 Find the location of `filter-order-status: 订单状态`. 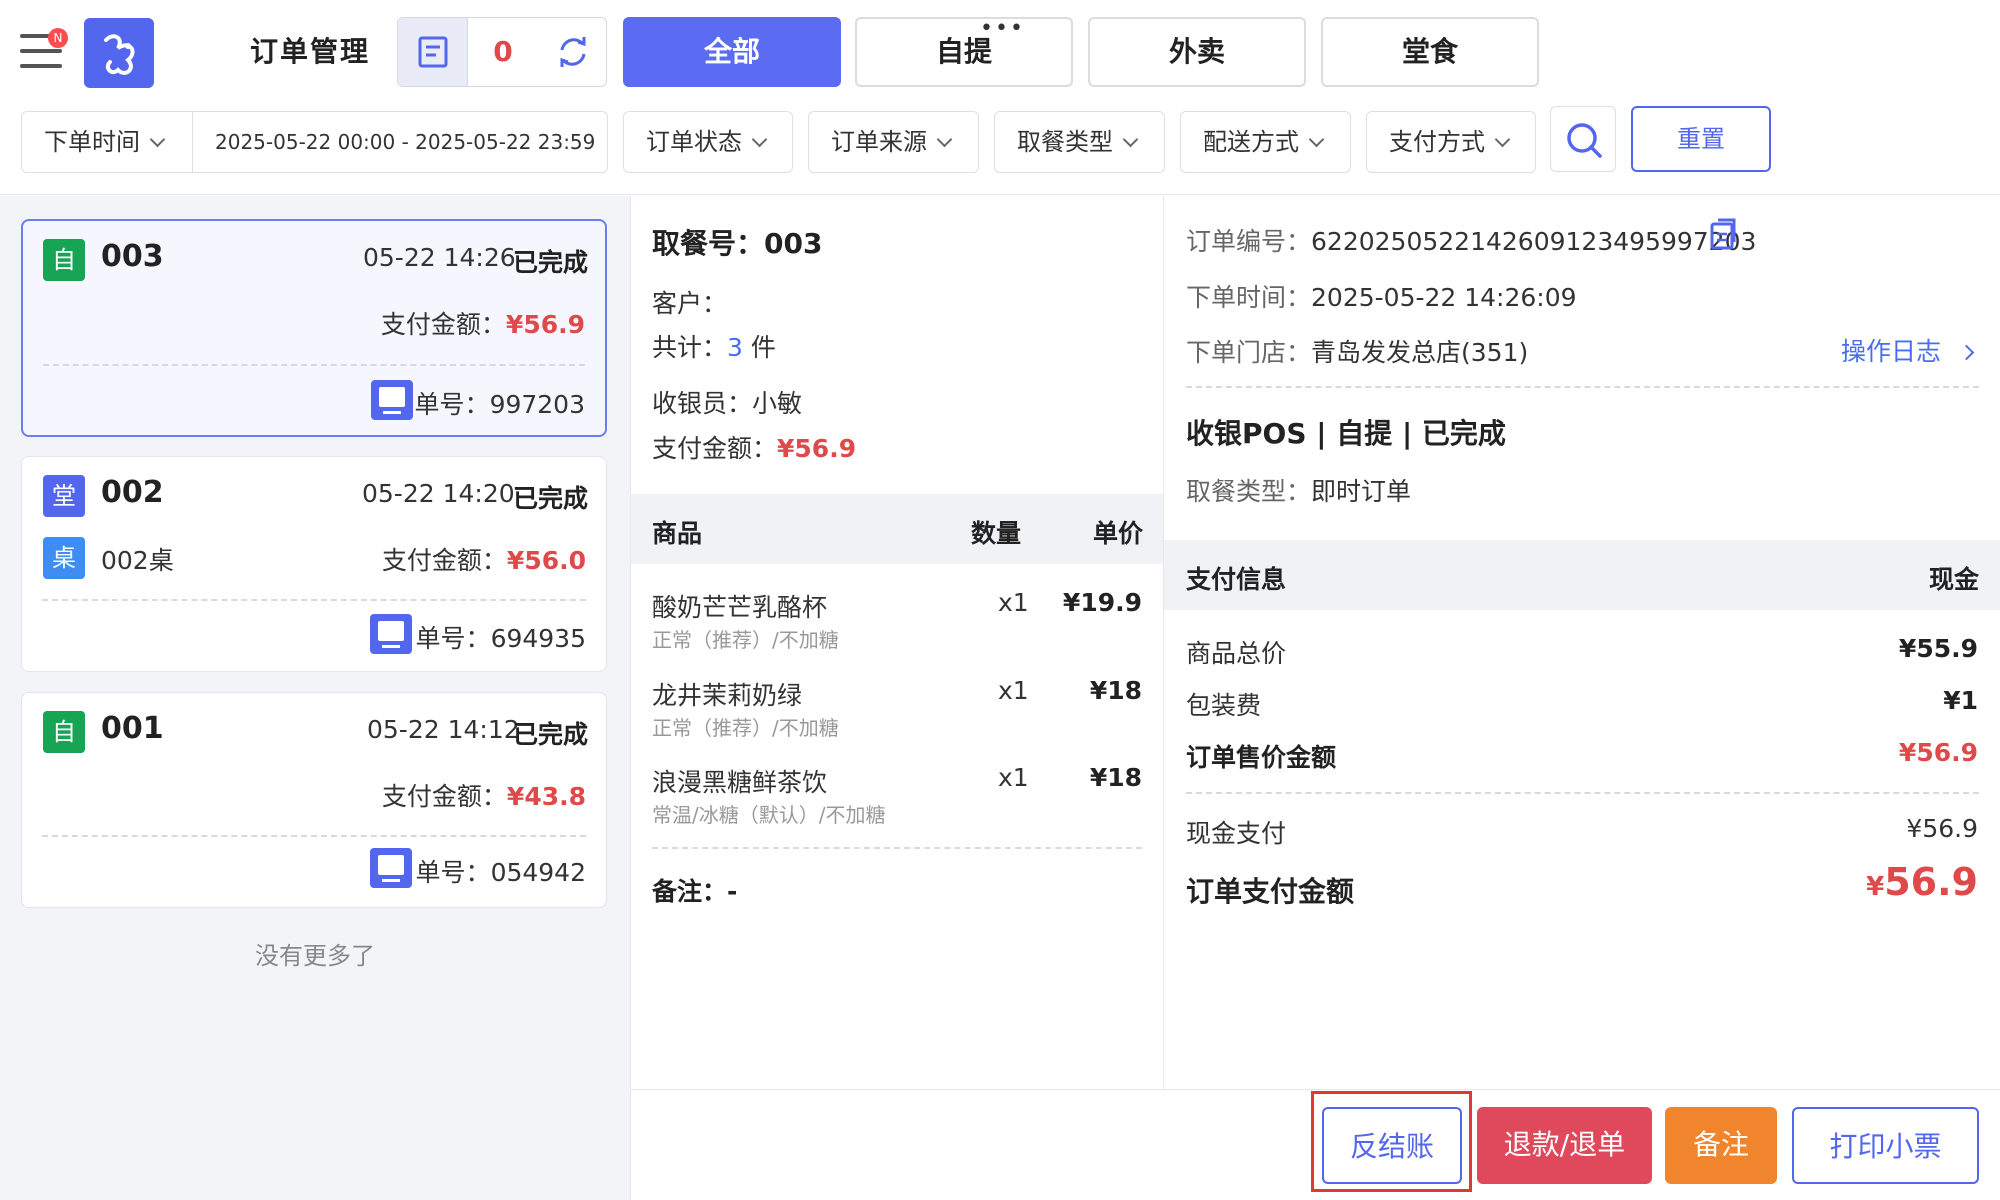

filter-order-status: 订单状态 is located at coordinates (708, 142).